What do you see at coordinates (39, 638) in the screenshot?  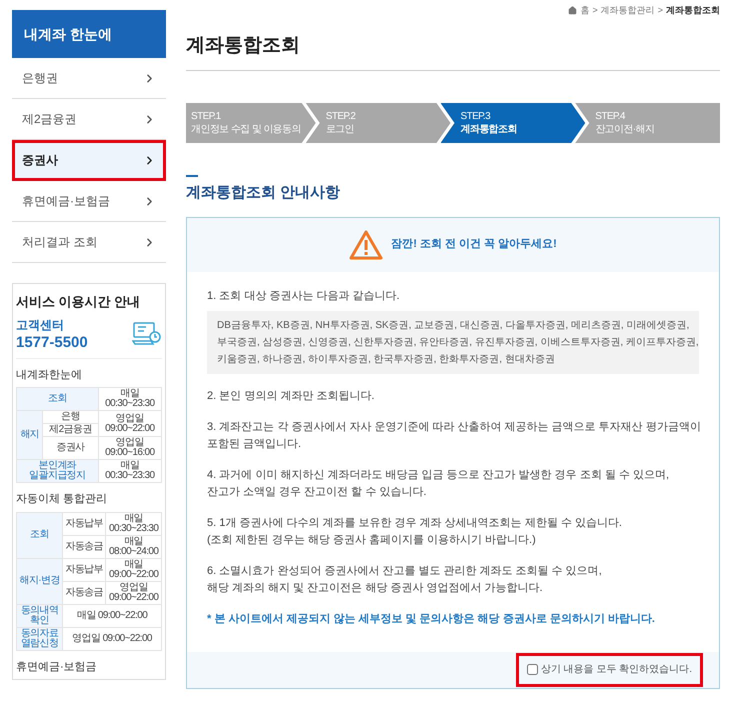 I see `table-cell: 동의자료 열람신청` at bounding box center [39, 638].